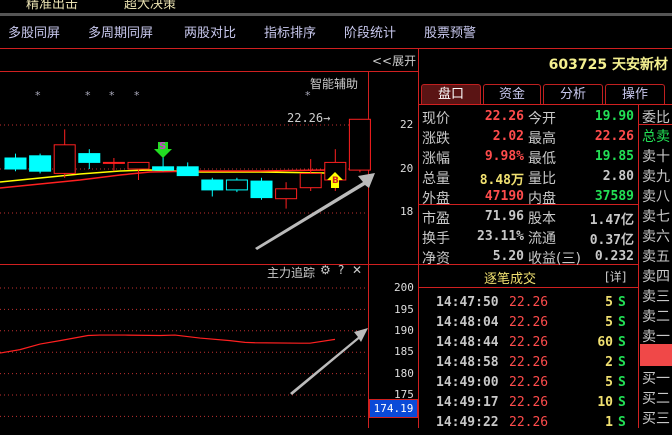  I want to click on high-price-marker: 22.26→, so click(309, 118).